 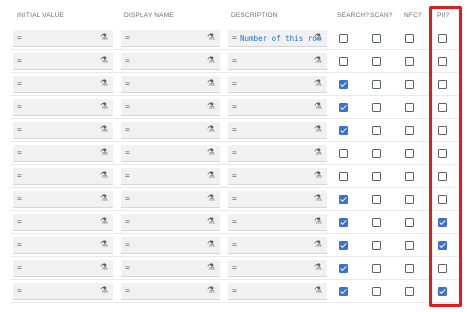 What do you see at coordinates (277, 38) in the screenshot?
I see `description-field: = Number of this row ⚗` at bounding box center [277, 38].